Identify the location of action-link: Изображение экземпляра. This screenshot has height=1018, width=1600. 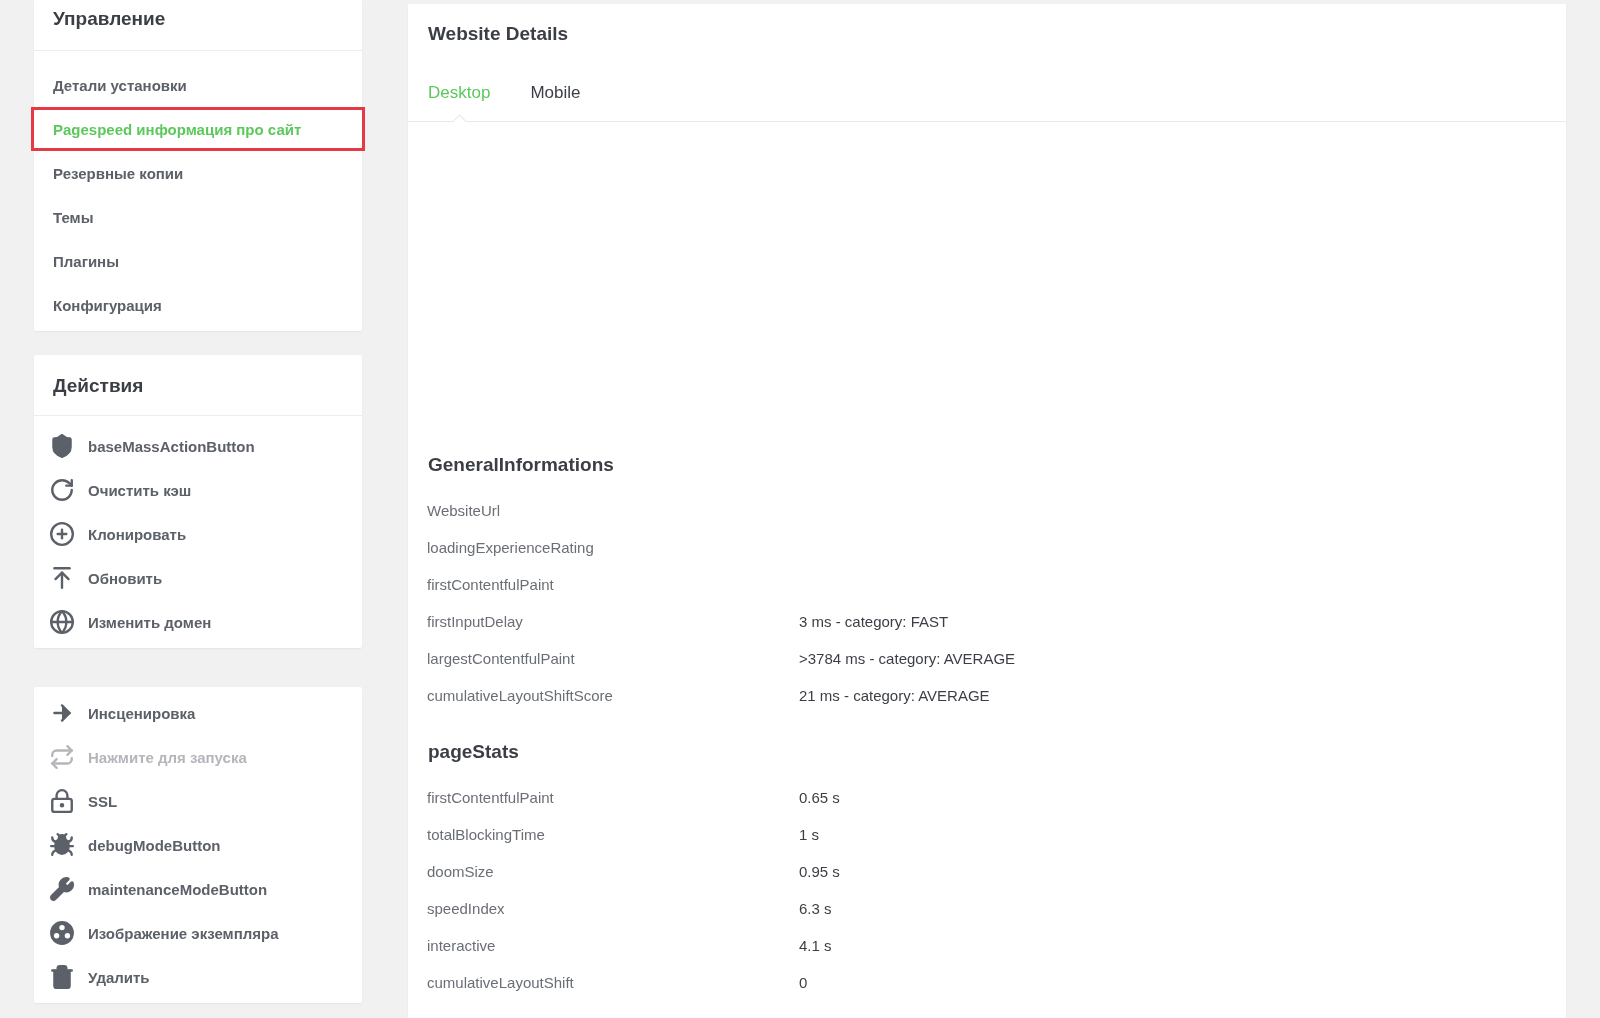
(183, 933).